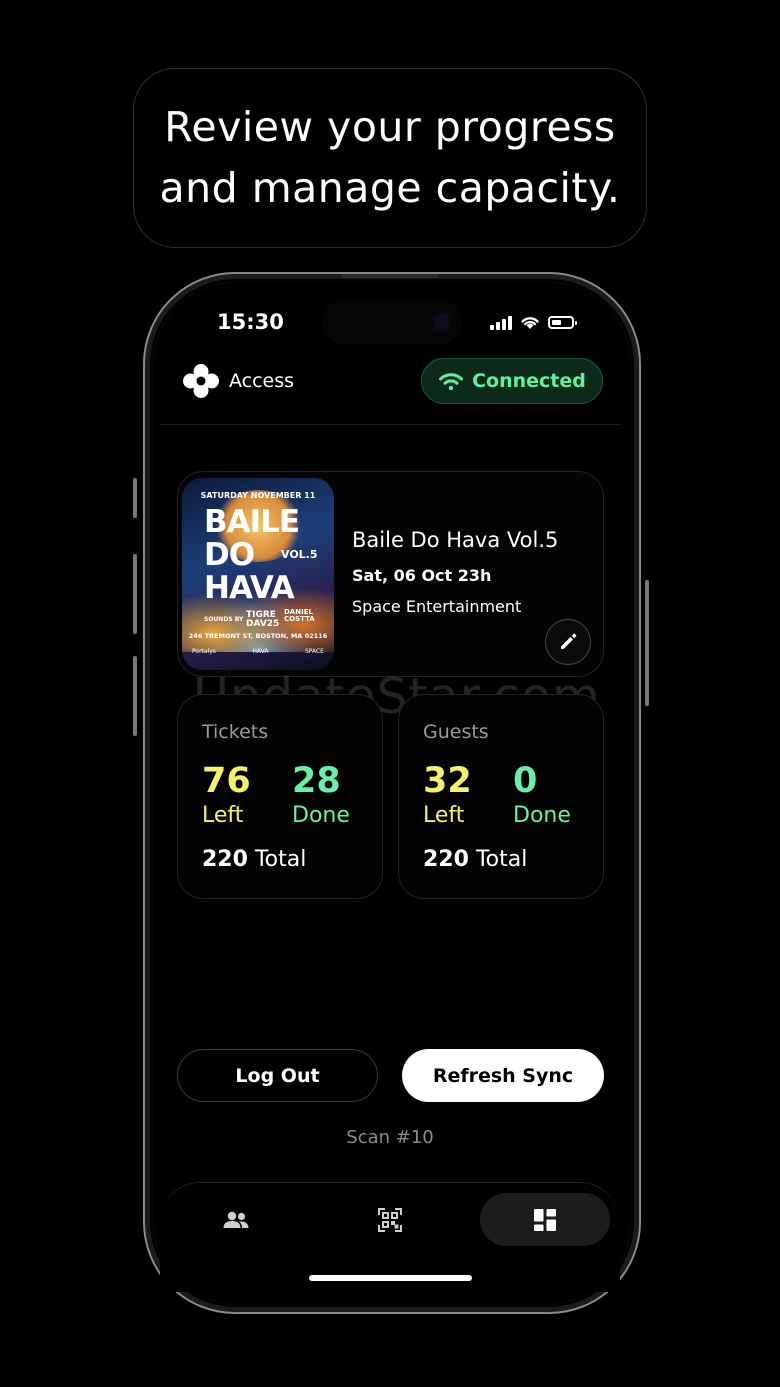 The height and width of the screenshot is (1387, 780). Describe the element at coordinates (447, 781) in the screenshot. I see `guests-left-value: 32` at that location.